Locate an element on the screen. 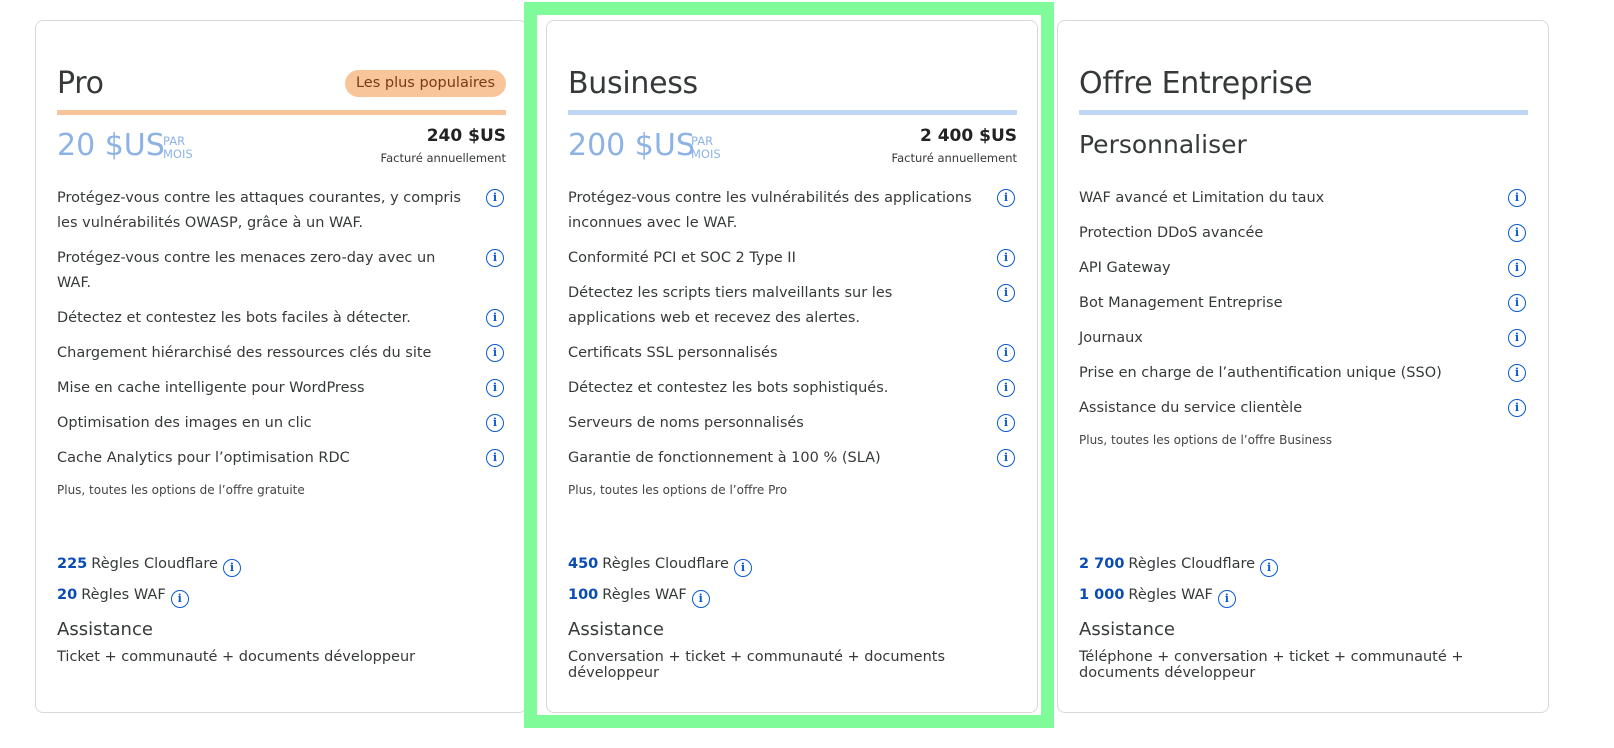 This screenshot has width=1614, height=748. feature-item: Serveurs de noms personnalisés i is located at coordinates (792, 423).